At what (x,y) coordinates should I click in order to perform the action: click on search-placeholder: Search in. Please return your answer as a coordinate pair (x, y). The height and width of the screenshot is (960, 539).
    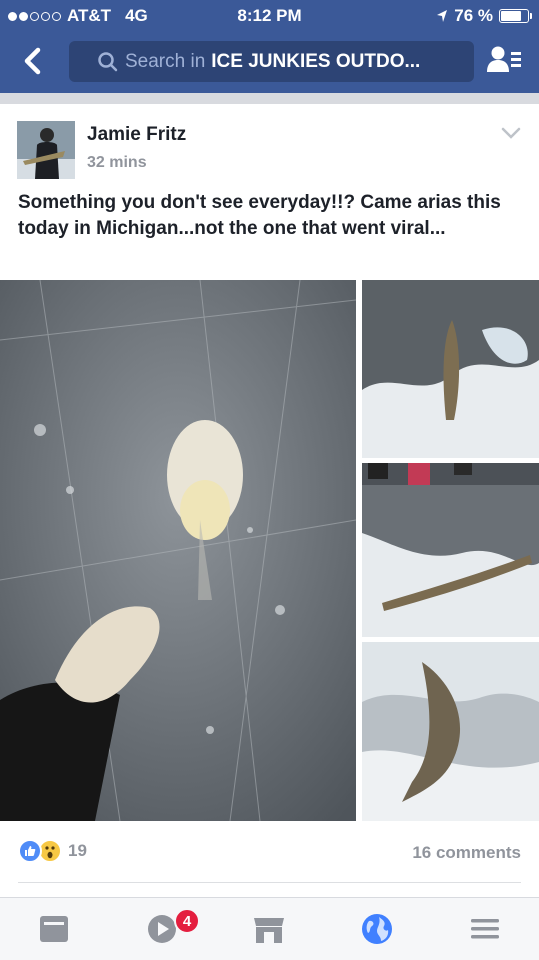
    Looking at the image, I should click on (165, 61).